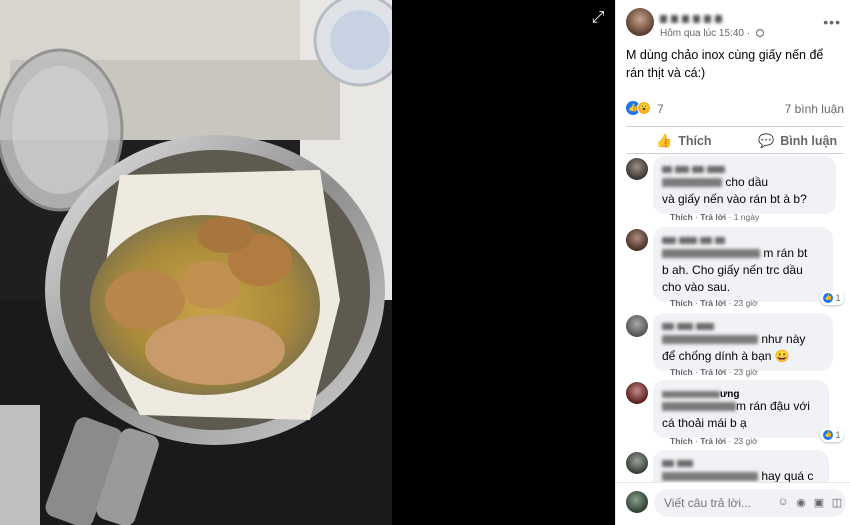  Describe the element at coordinates (786, 475) in the screenshot. I see `comment-text-a: hay quá c` at that location.